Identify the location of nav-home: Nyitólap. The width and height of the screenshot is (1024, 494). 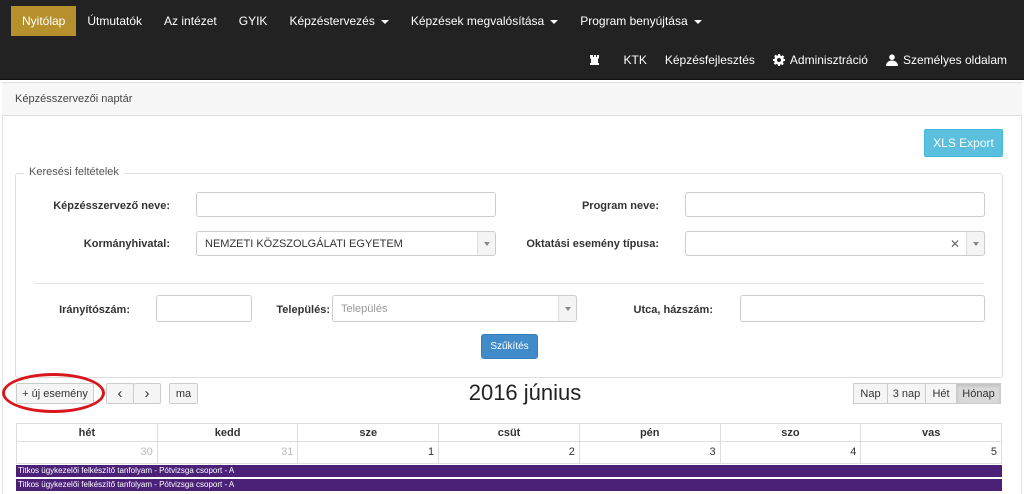
(44, 21).